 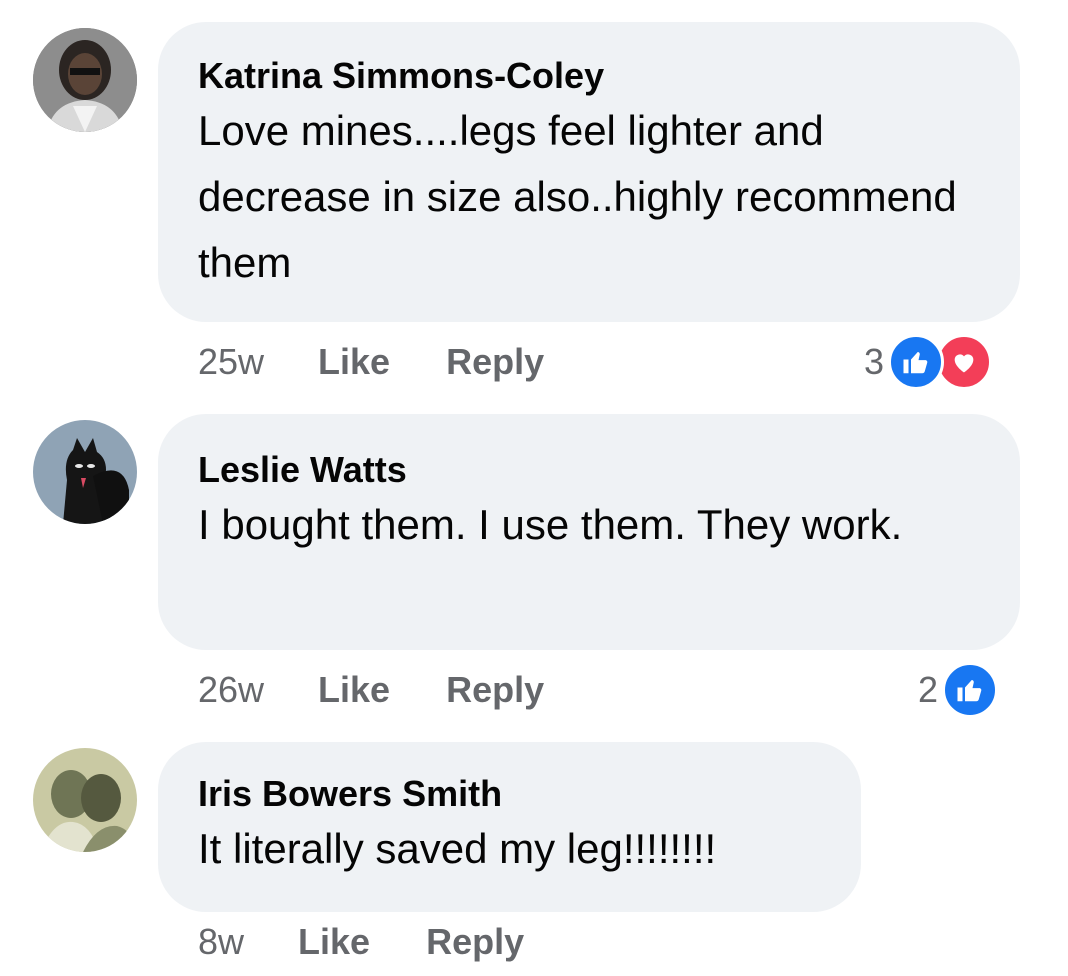 What do you see at coordinates (457, 848) in the screenshot?
I see `comment-text: It literally saved my leg!!!!!!!!` at bounding box center [457, 848].